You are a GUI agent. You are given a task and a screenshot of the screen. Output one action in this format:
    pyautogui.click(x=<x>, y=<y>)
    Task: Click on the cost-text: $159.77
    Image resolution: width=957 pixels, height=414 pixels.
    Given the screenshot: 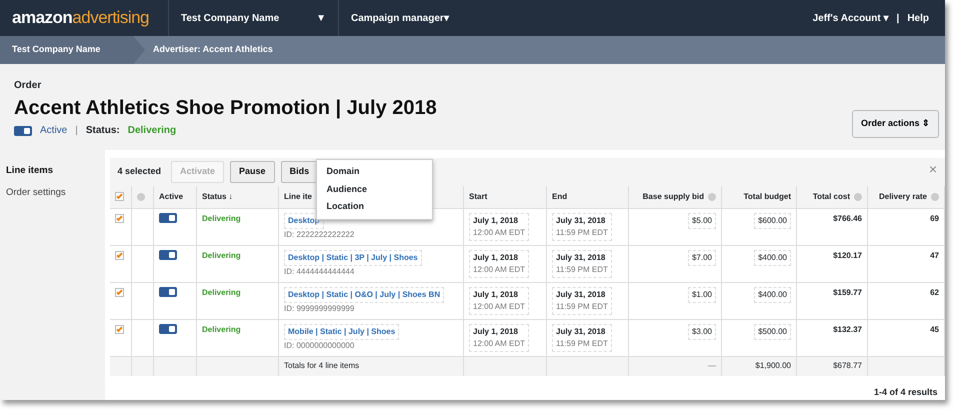 What is the action you would take?
    pyautogui.click(x=847, y=292)
    